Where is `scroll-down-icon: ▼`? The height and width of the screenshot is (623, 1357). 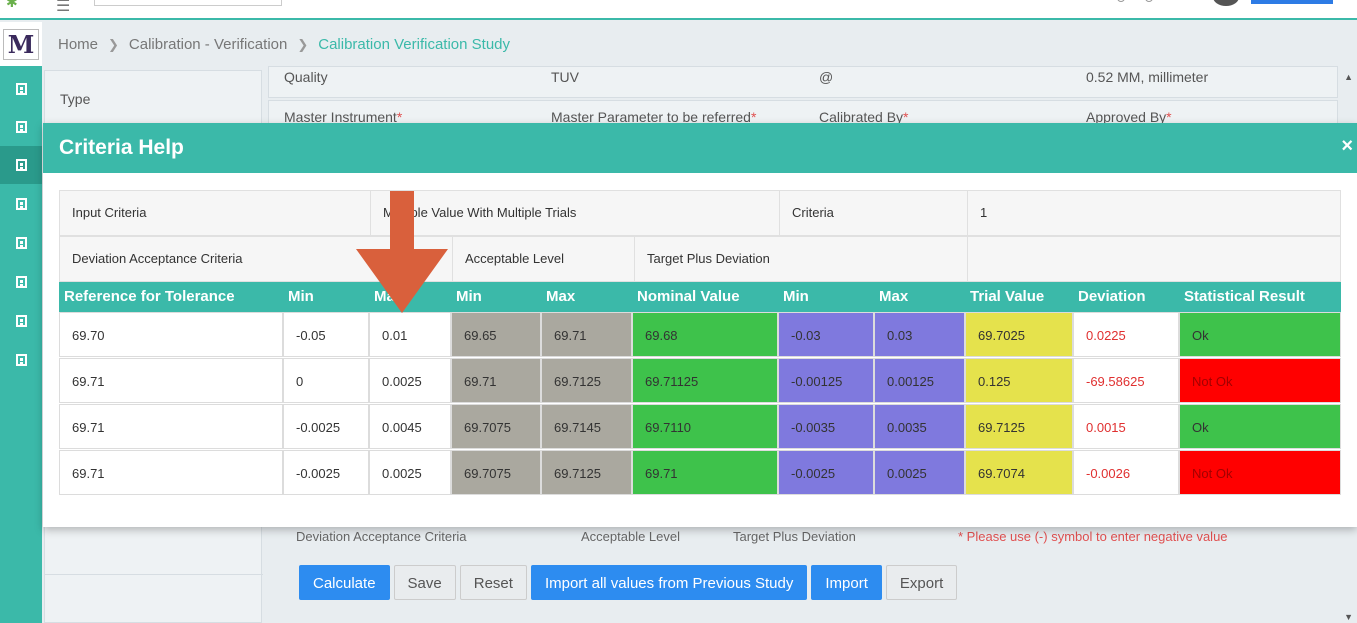
scroll-down-icon: ▼ is located at coordinates (1348, 617).